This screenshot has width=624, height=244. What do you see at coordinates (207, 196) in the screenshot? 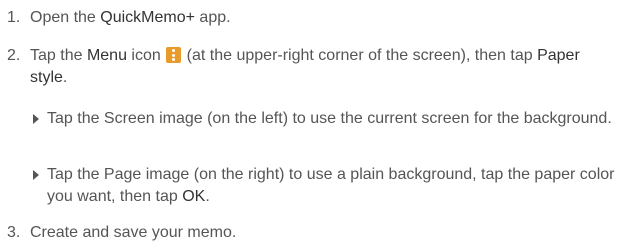
I see `substep-text-post: .` at bounding box center [207, 196].